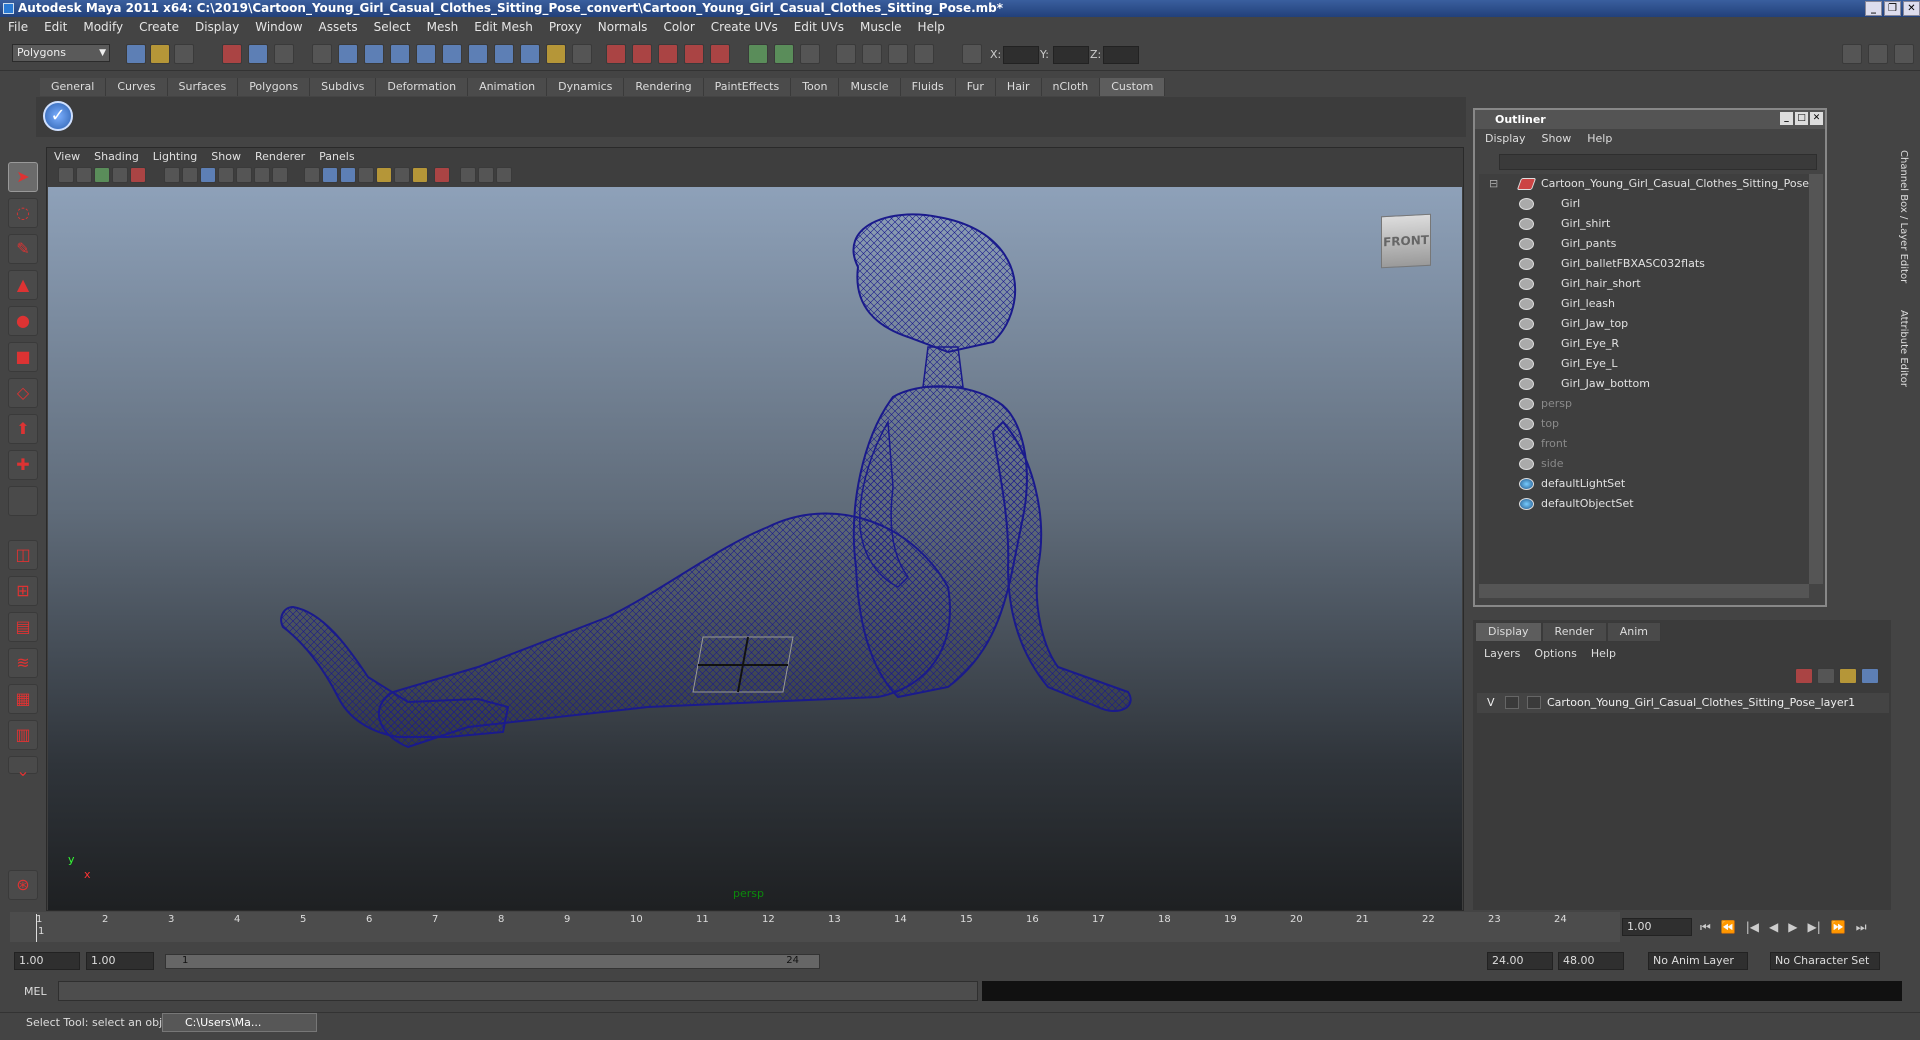  Describe the element at coordinates (208, 175) in the screenshot. I see `resolution-gate-icon` at that location.